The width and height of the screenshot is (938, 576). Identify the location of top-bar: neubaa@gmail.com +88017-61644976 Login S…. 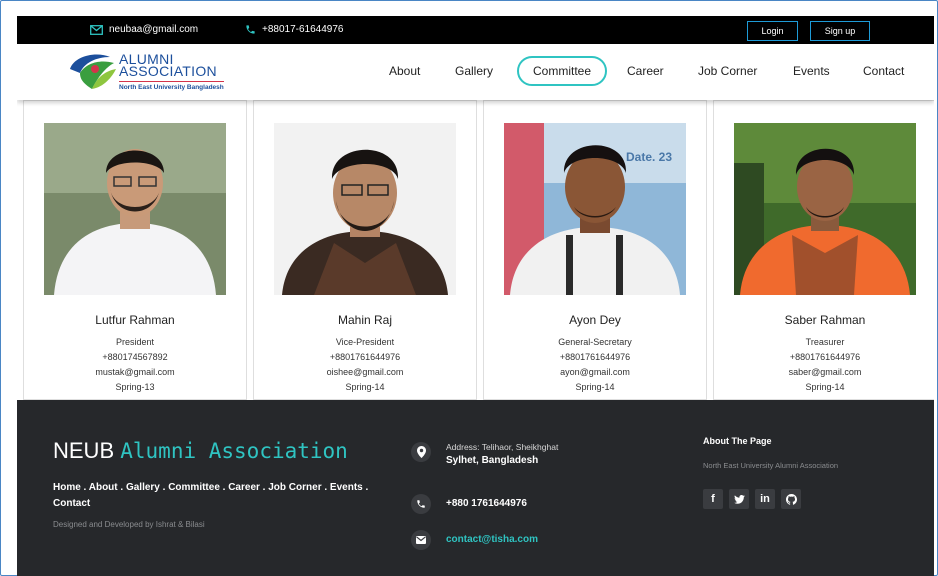
(475, 30).